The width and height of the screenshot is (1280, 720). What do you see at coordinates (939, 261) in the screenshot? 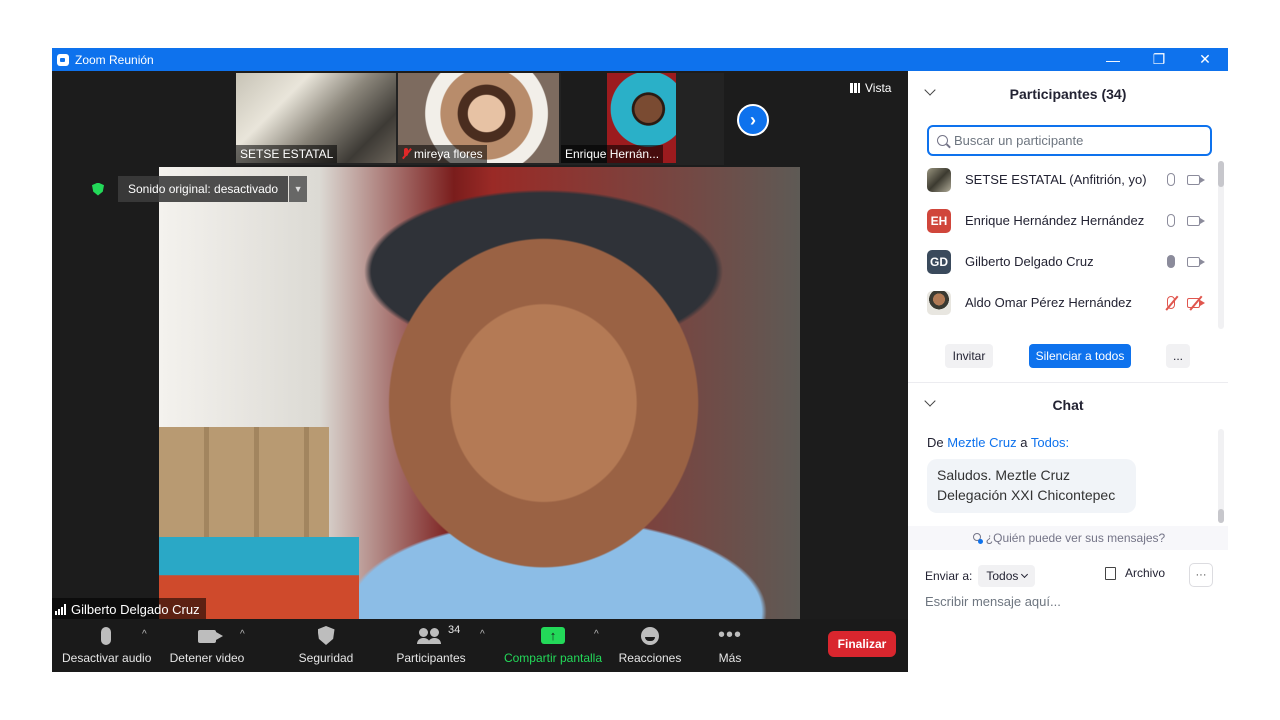
I see `avatar: GD` at bounding box center [939, 261].